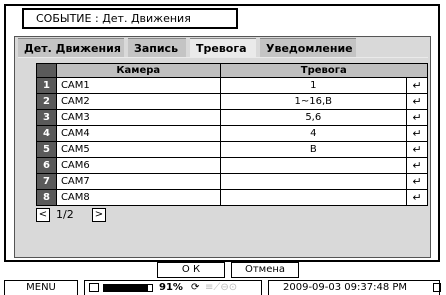 This screenshot has height=295, width=446. Describe the element at coordinates (46, 149) in the screenshot. I see `row-number: 5` at that location.